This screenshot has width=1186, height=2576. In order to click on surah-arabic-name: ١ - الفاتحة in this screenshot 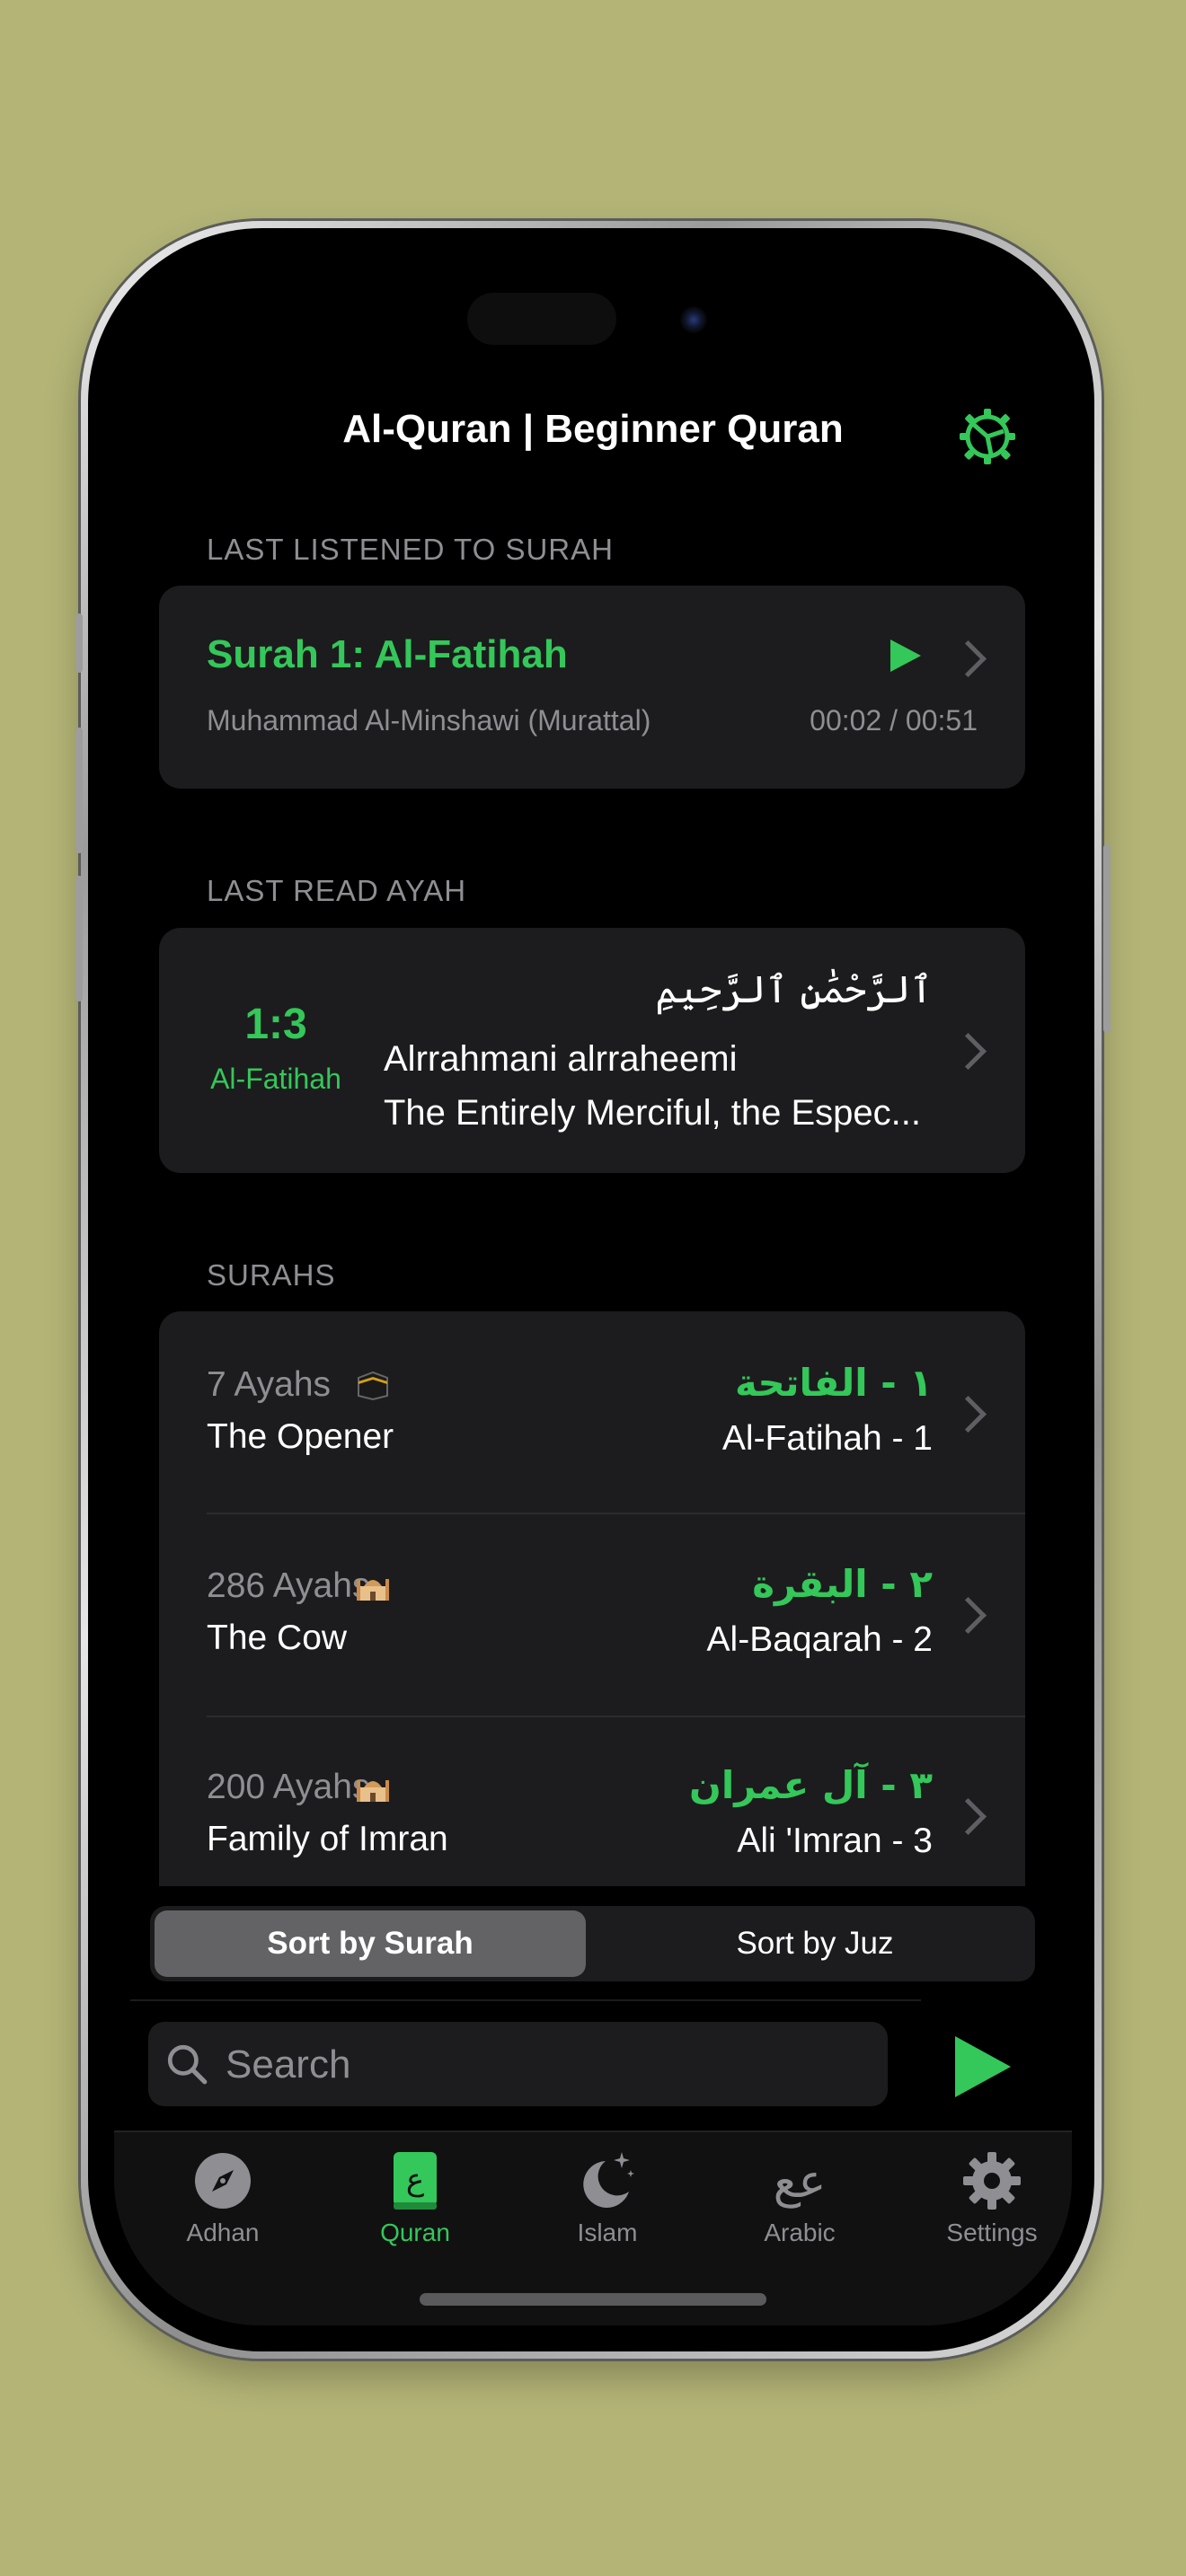, I will do `click(834, 1383)`.